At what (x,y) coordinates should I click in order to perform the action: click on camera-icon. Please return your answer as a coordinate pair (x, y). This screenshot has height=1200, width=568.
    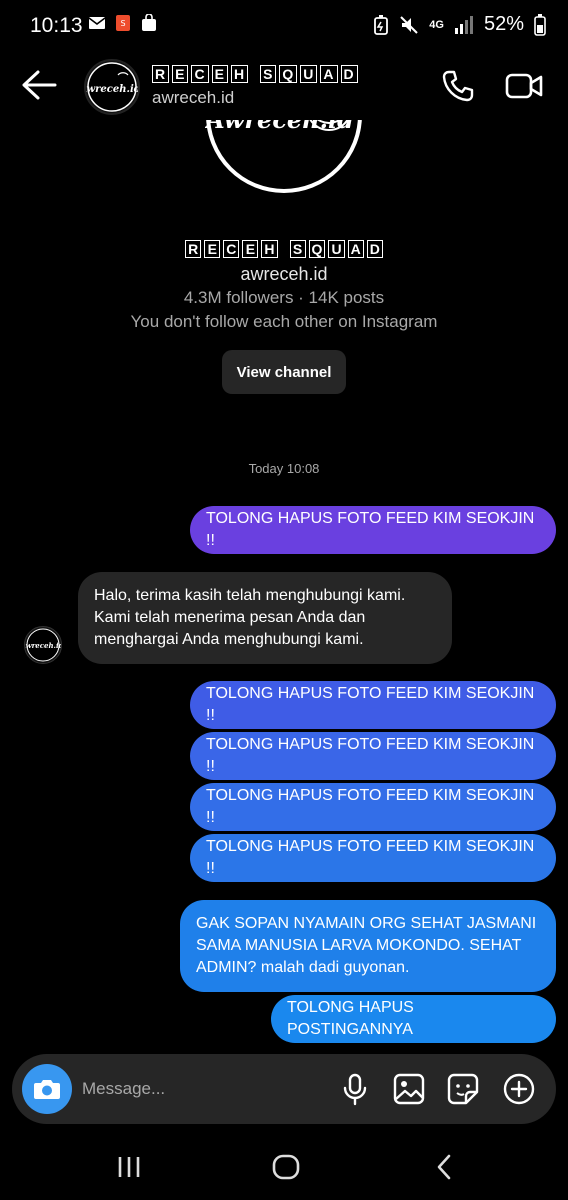
    Looking at the image, I should click on (47, 1089).